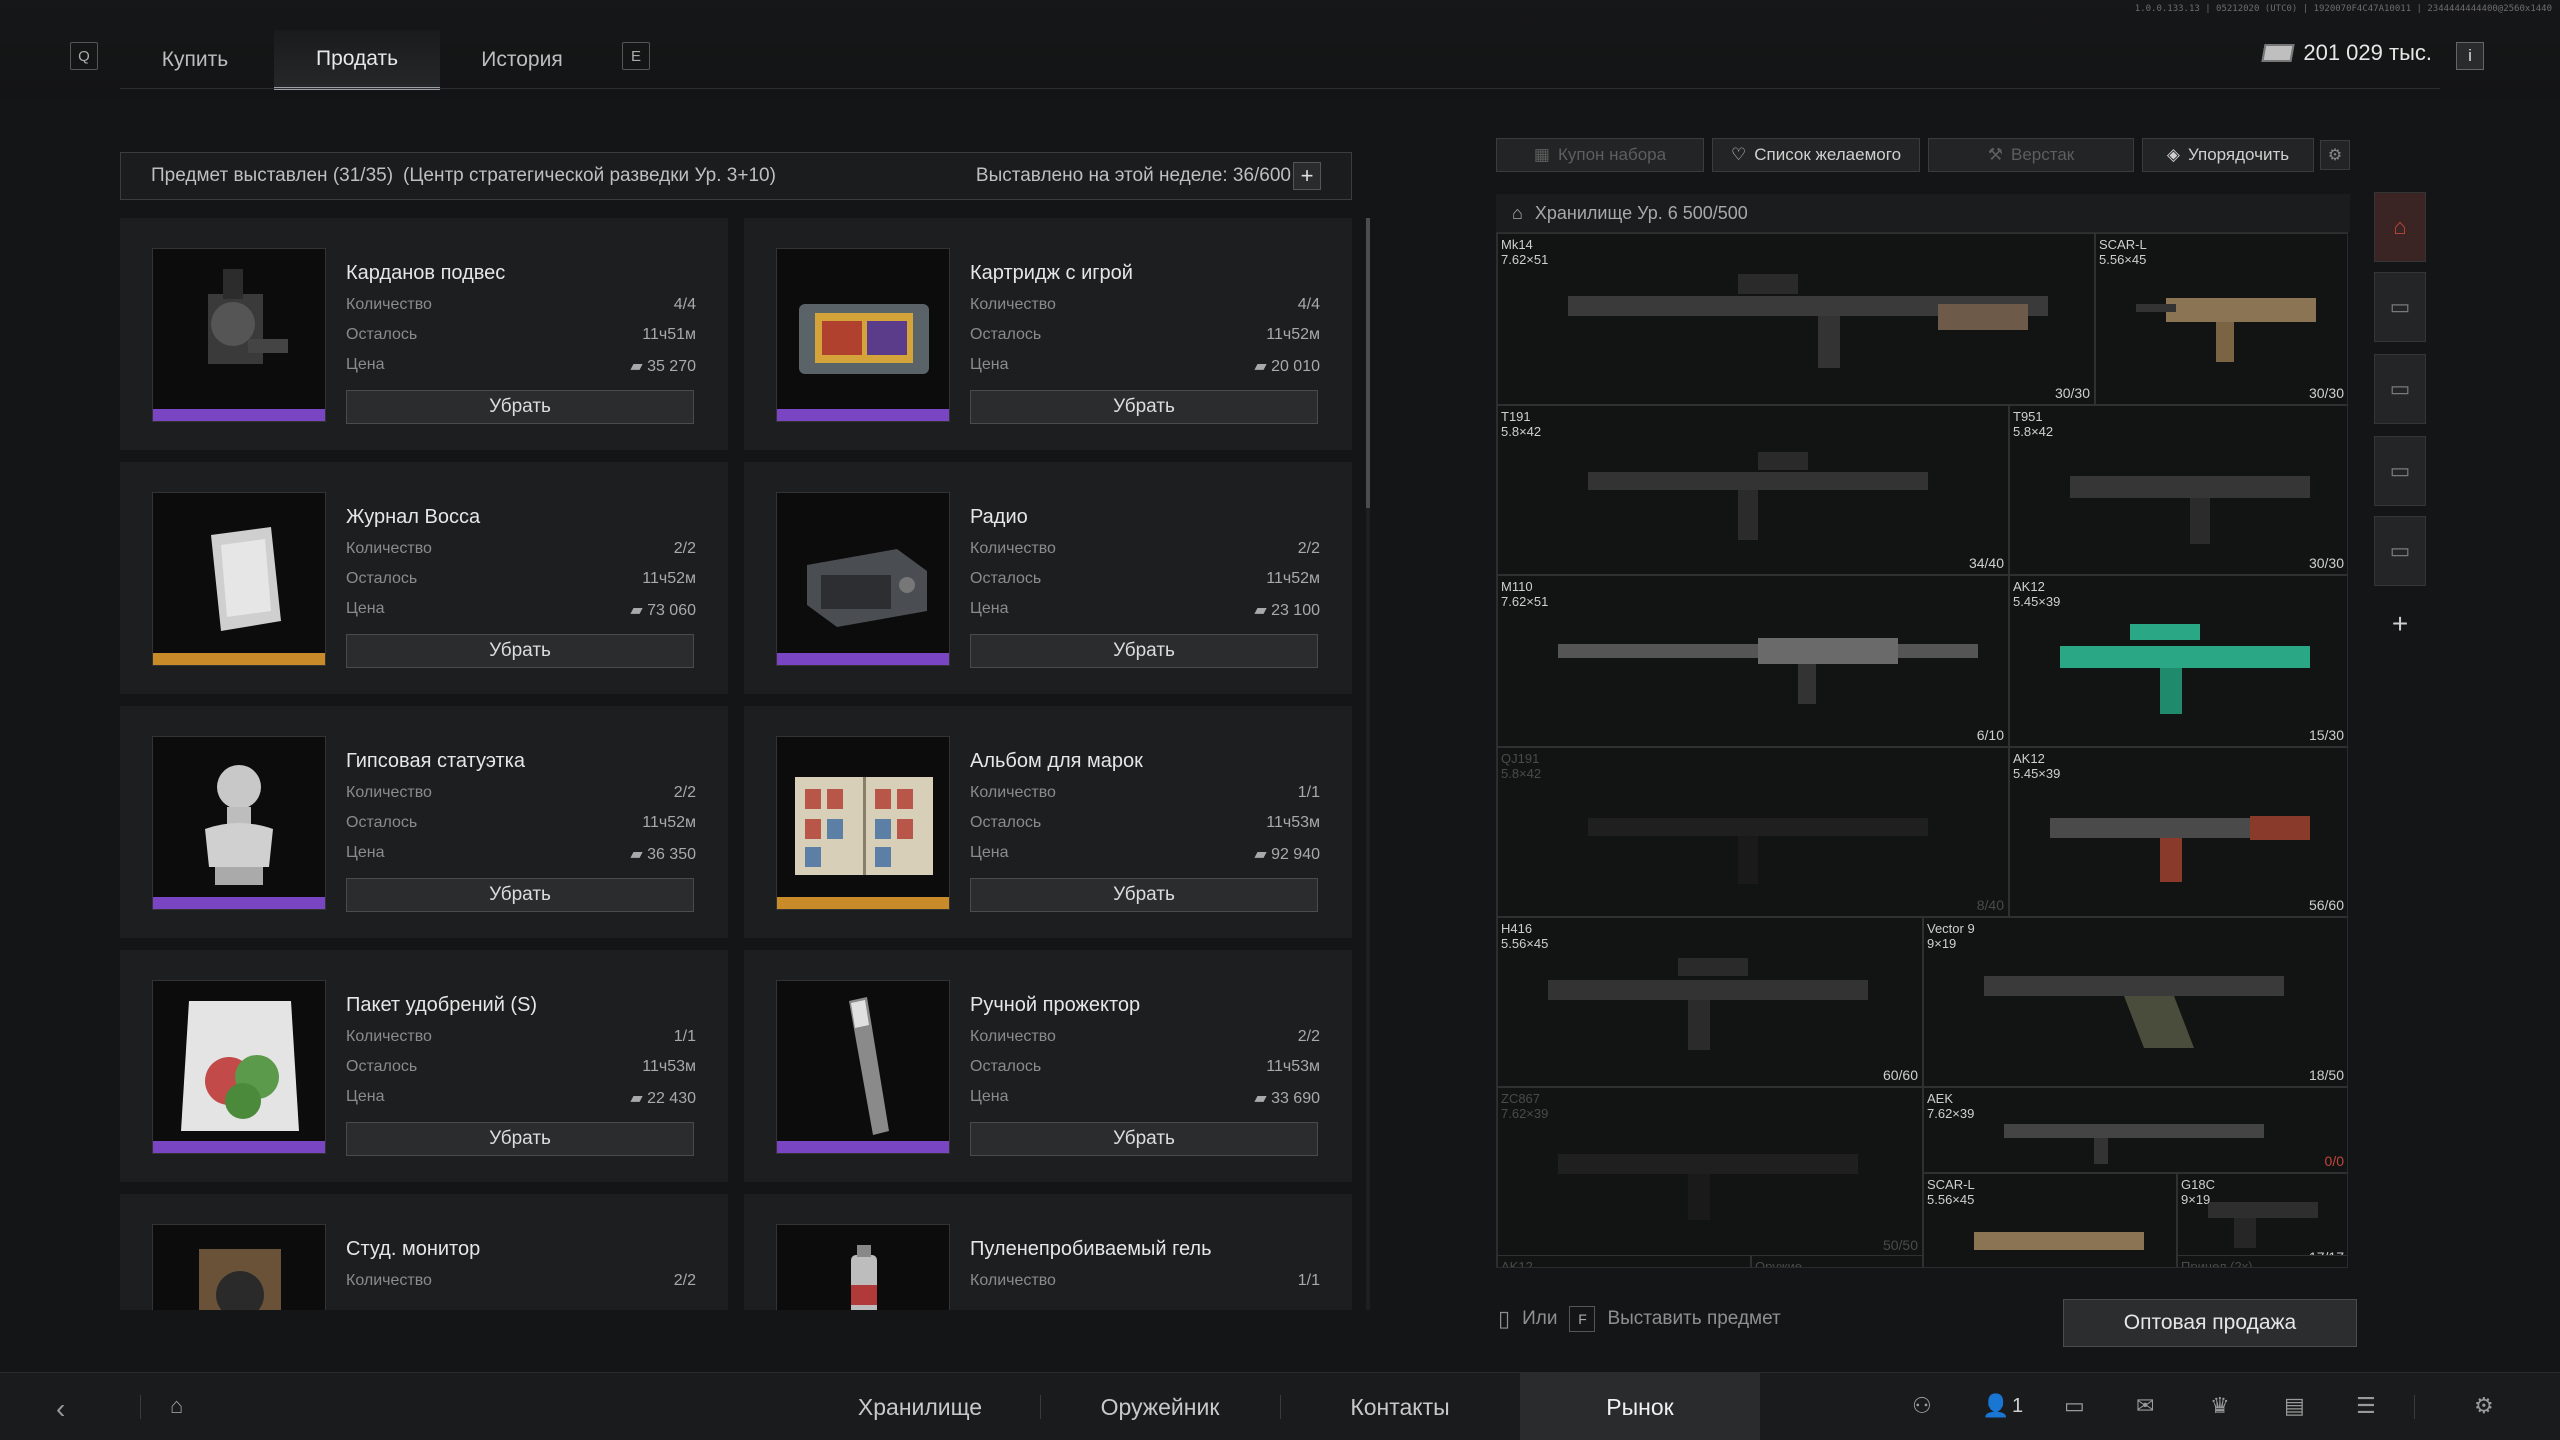 The height and width of the screenshot is (1440, 2560). Describe the element at coordinates (1295, 610) in the screenshot. I see `price-number: 23 100` at that location.